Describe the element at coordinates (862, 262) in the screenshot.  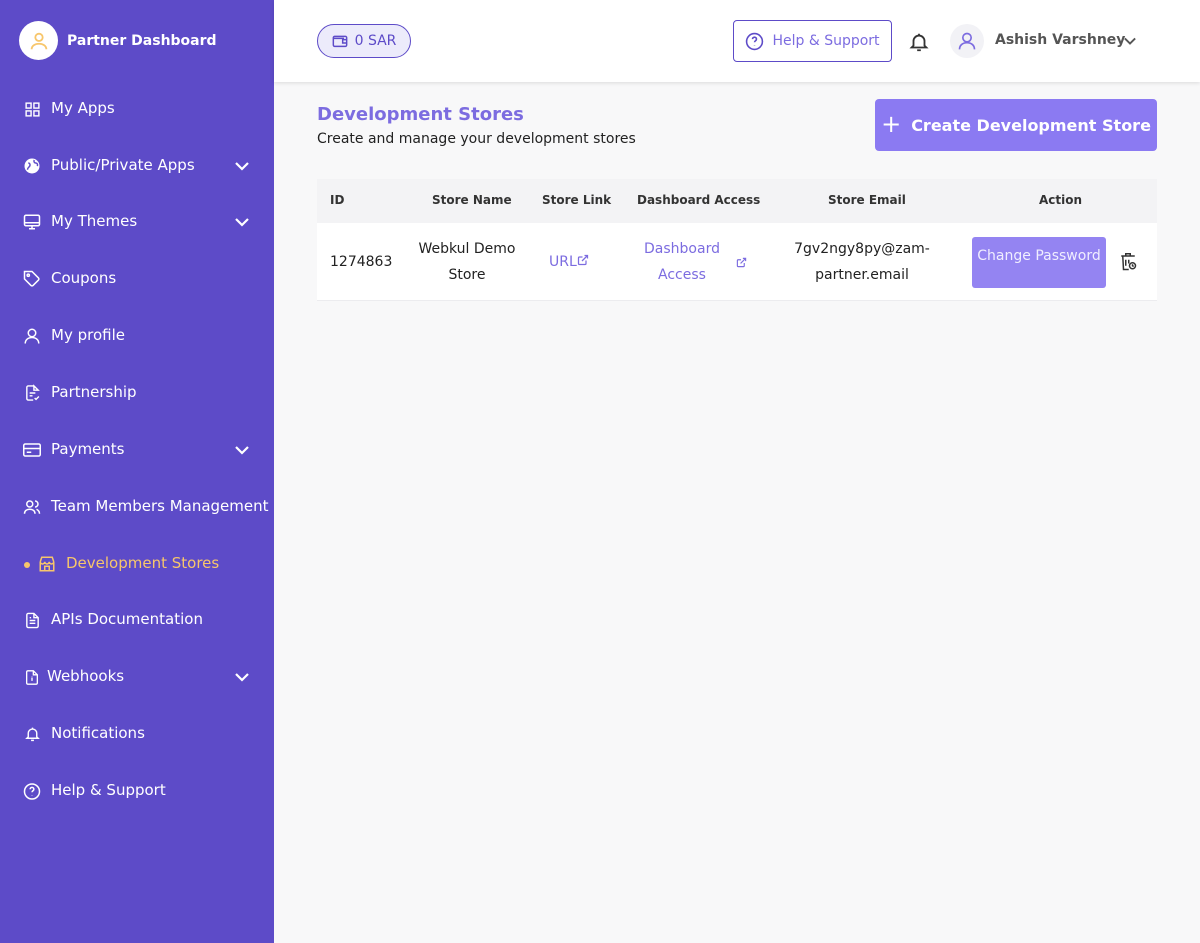
I see `store-email: 7gv2ngy8py@zam-partner.email` at that location.